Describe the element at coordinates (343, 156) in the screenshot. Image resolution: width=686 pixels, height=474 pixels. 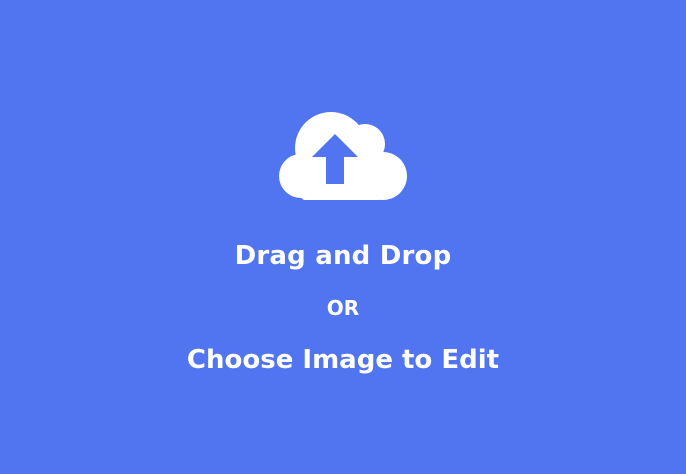
I see `cloud-upload-icon` at that location.